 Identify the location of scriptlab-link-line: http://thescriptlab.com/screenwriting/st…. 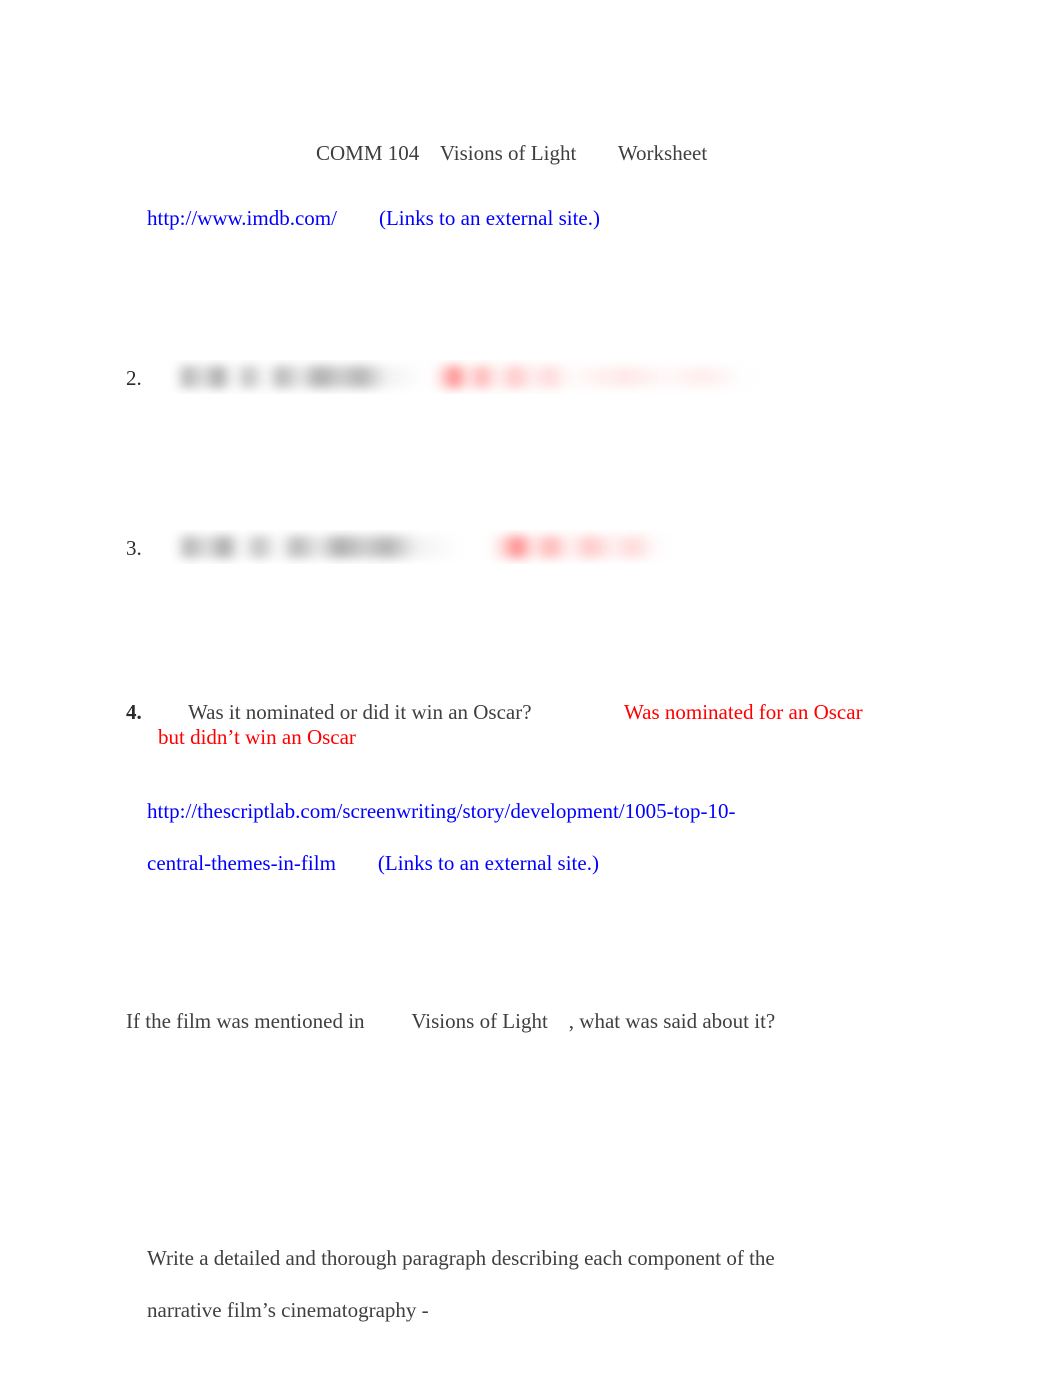
(506, 837).